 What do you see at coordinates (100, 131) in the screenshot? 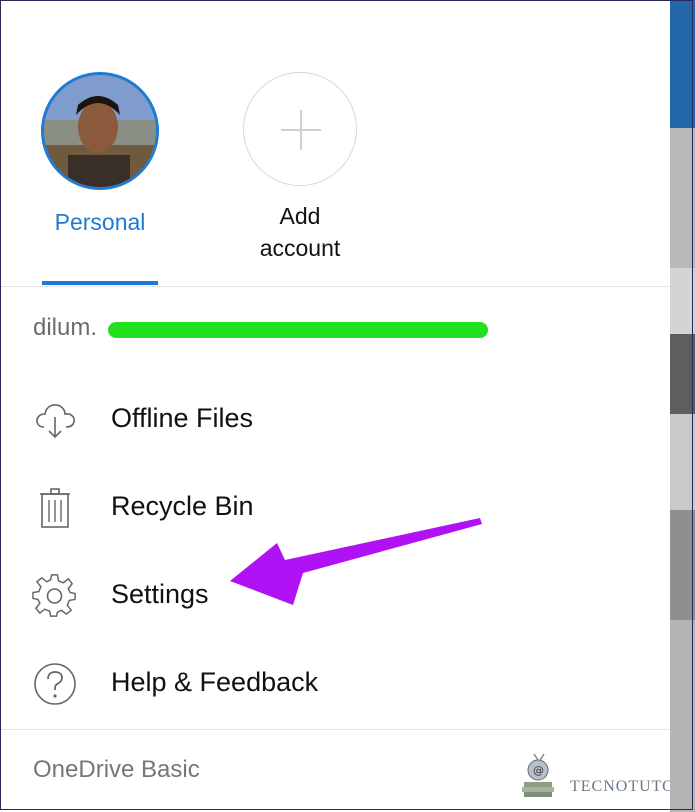
I see `avatar` at bounding box center [100, 131].